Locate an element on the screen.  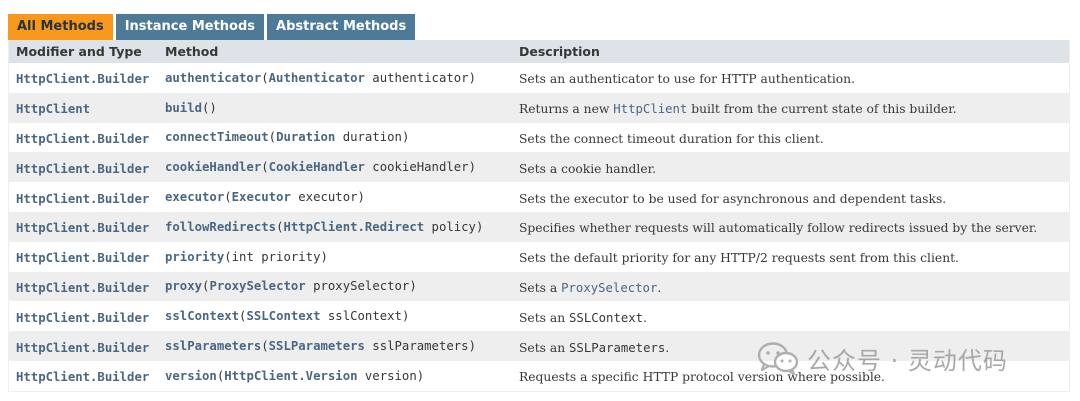
method-paren: () is located at coordinates (209, 107).